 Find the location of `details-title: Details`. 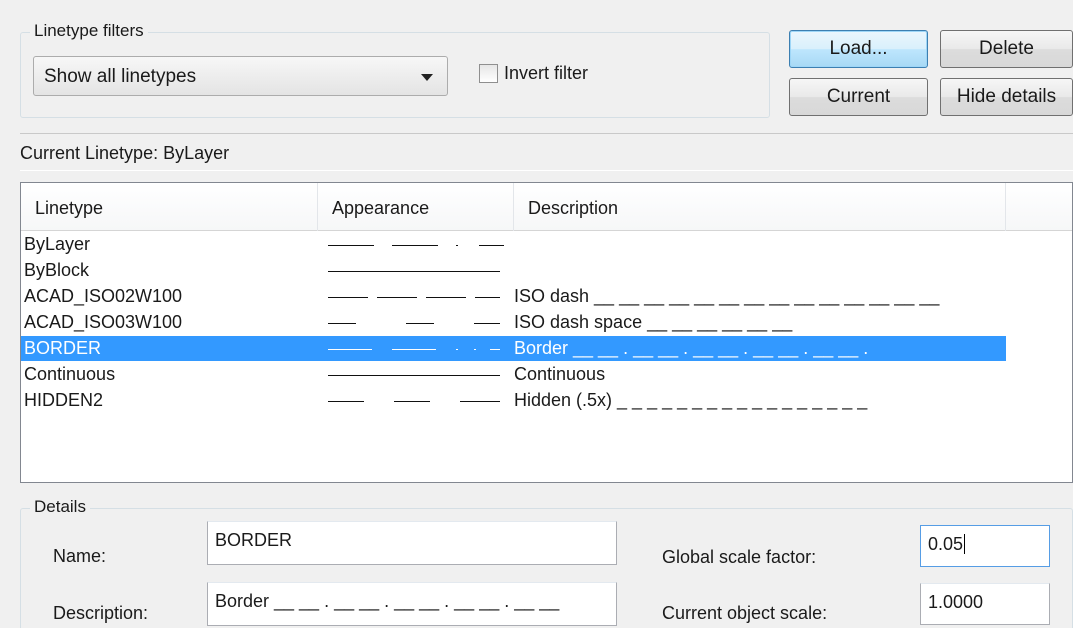

details-title: Details is located at coordinates (60, 507).